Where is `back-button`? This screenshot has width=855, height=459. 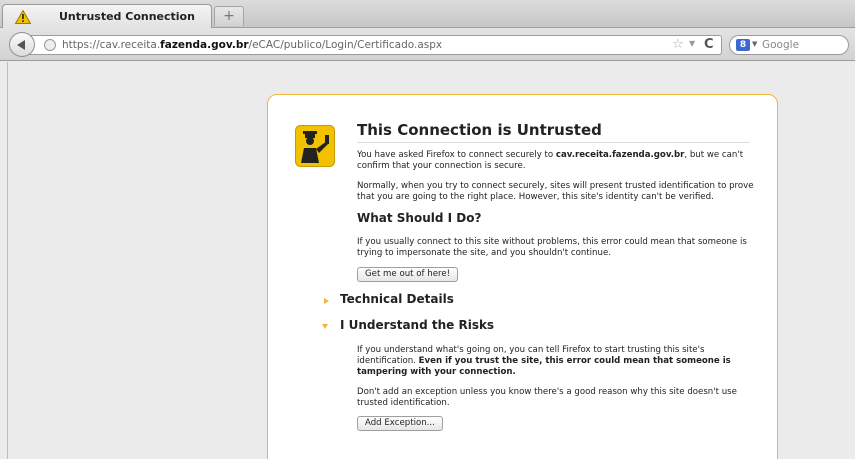 back-button is located at coordinates (22, 44).